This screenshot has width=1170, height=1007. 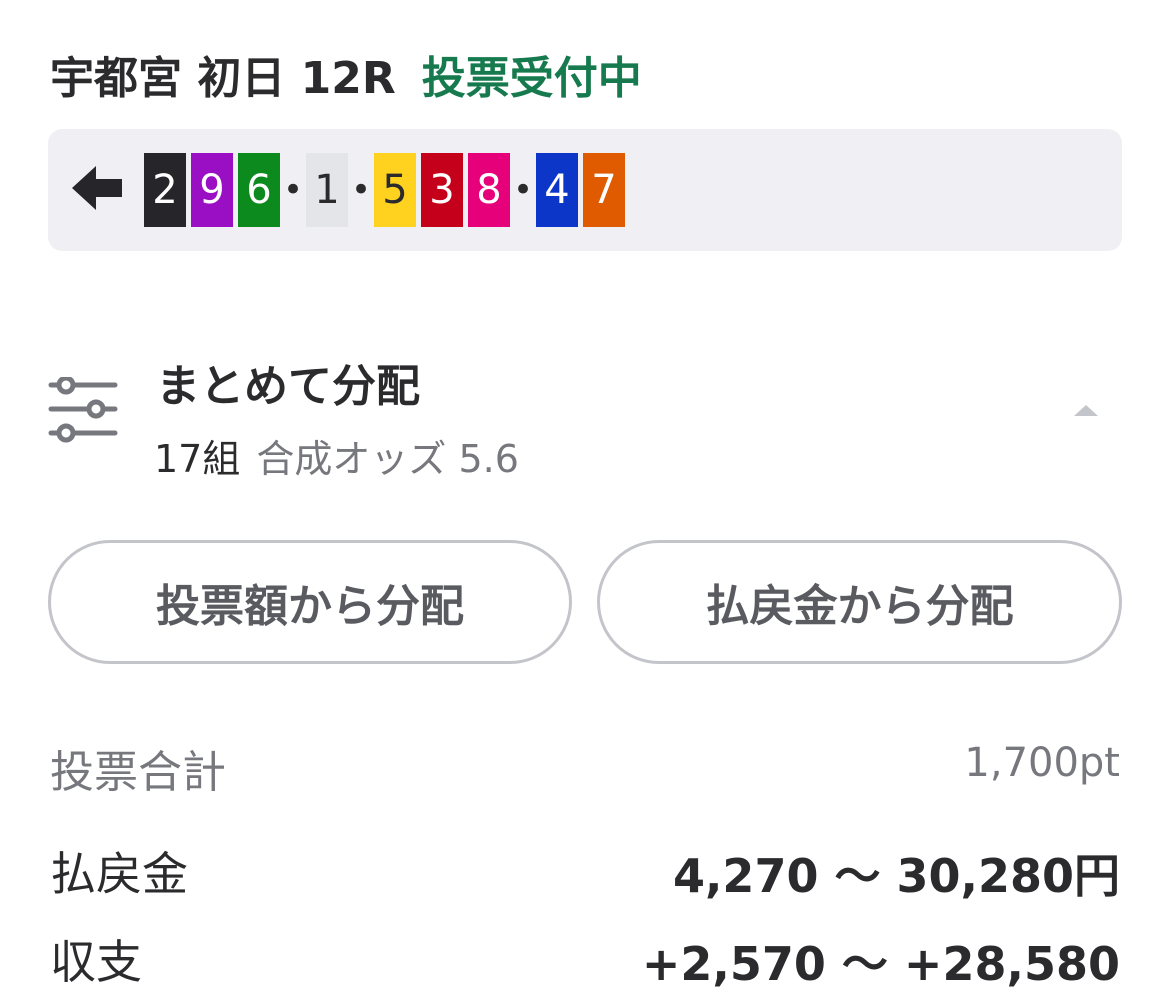 I want to click on racer-chip: 1, so click(x=327, y=190).